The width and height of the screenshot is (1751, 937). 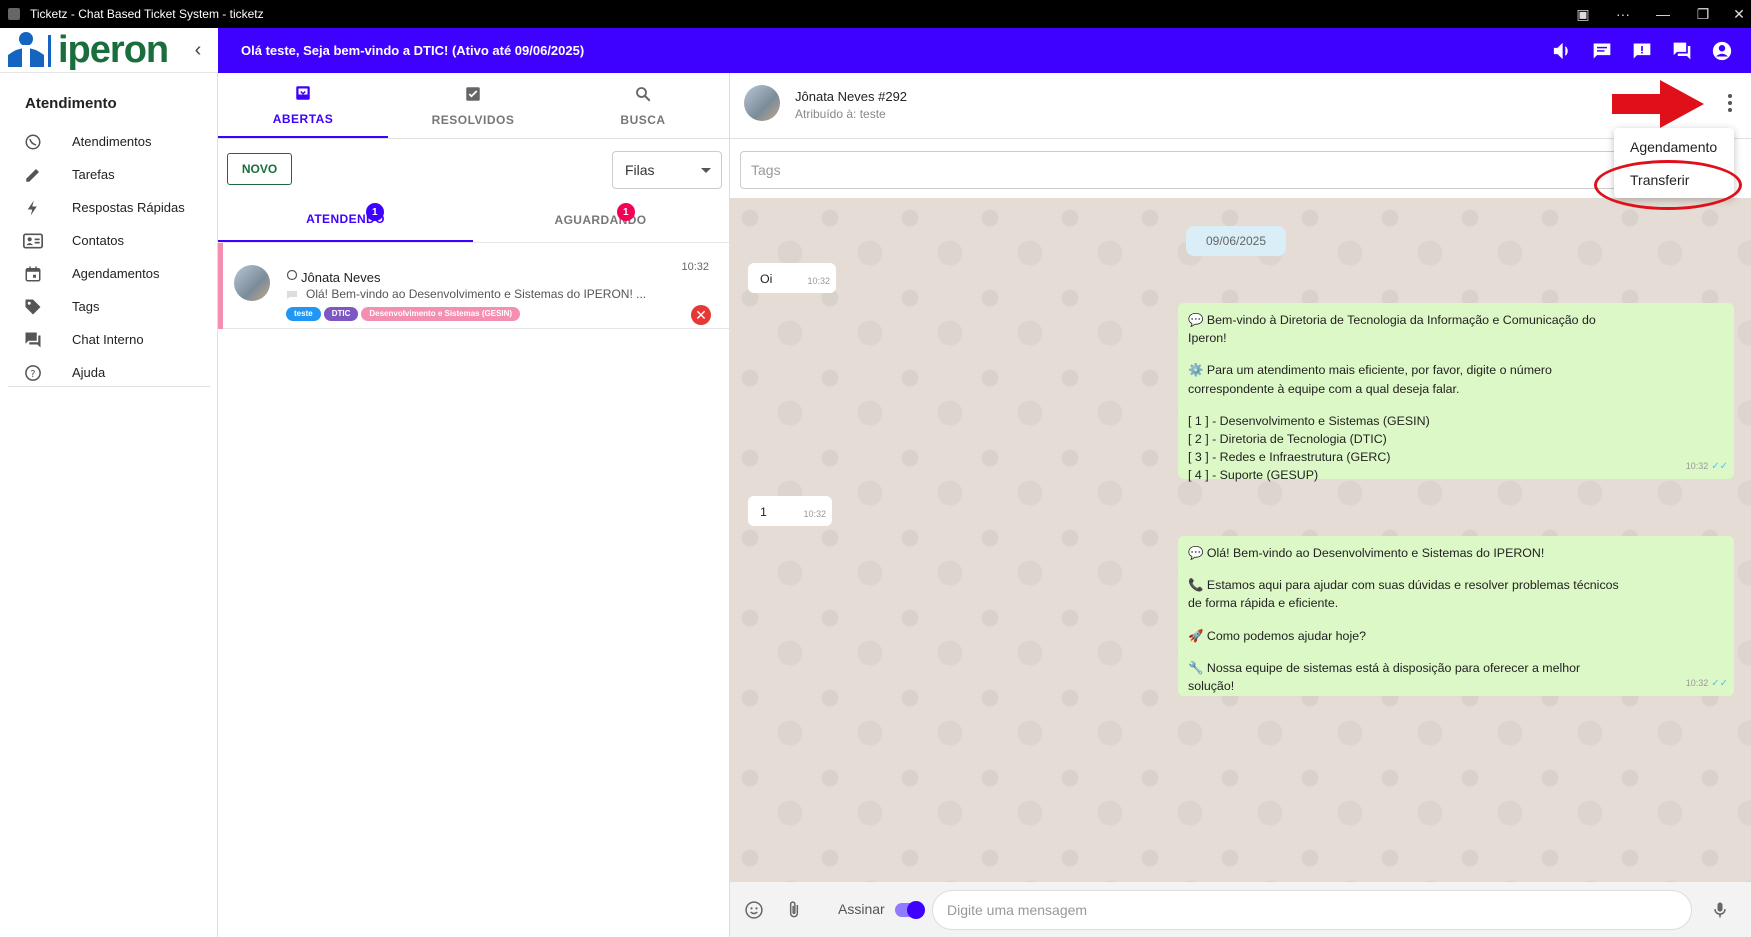 What do you see at coordinates (292, 295) in the screenshot?
I see `speech-bubble-icon` at bounding box center [292, 295].